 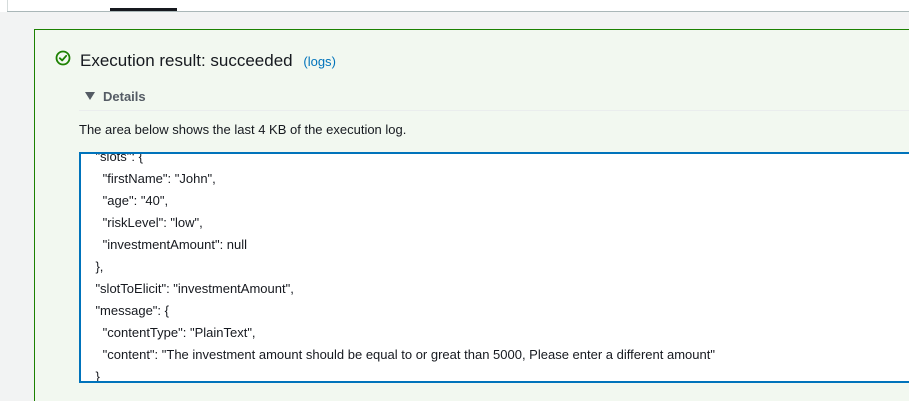 I want to click on log-line: }, so click(x=90, y=376).